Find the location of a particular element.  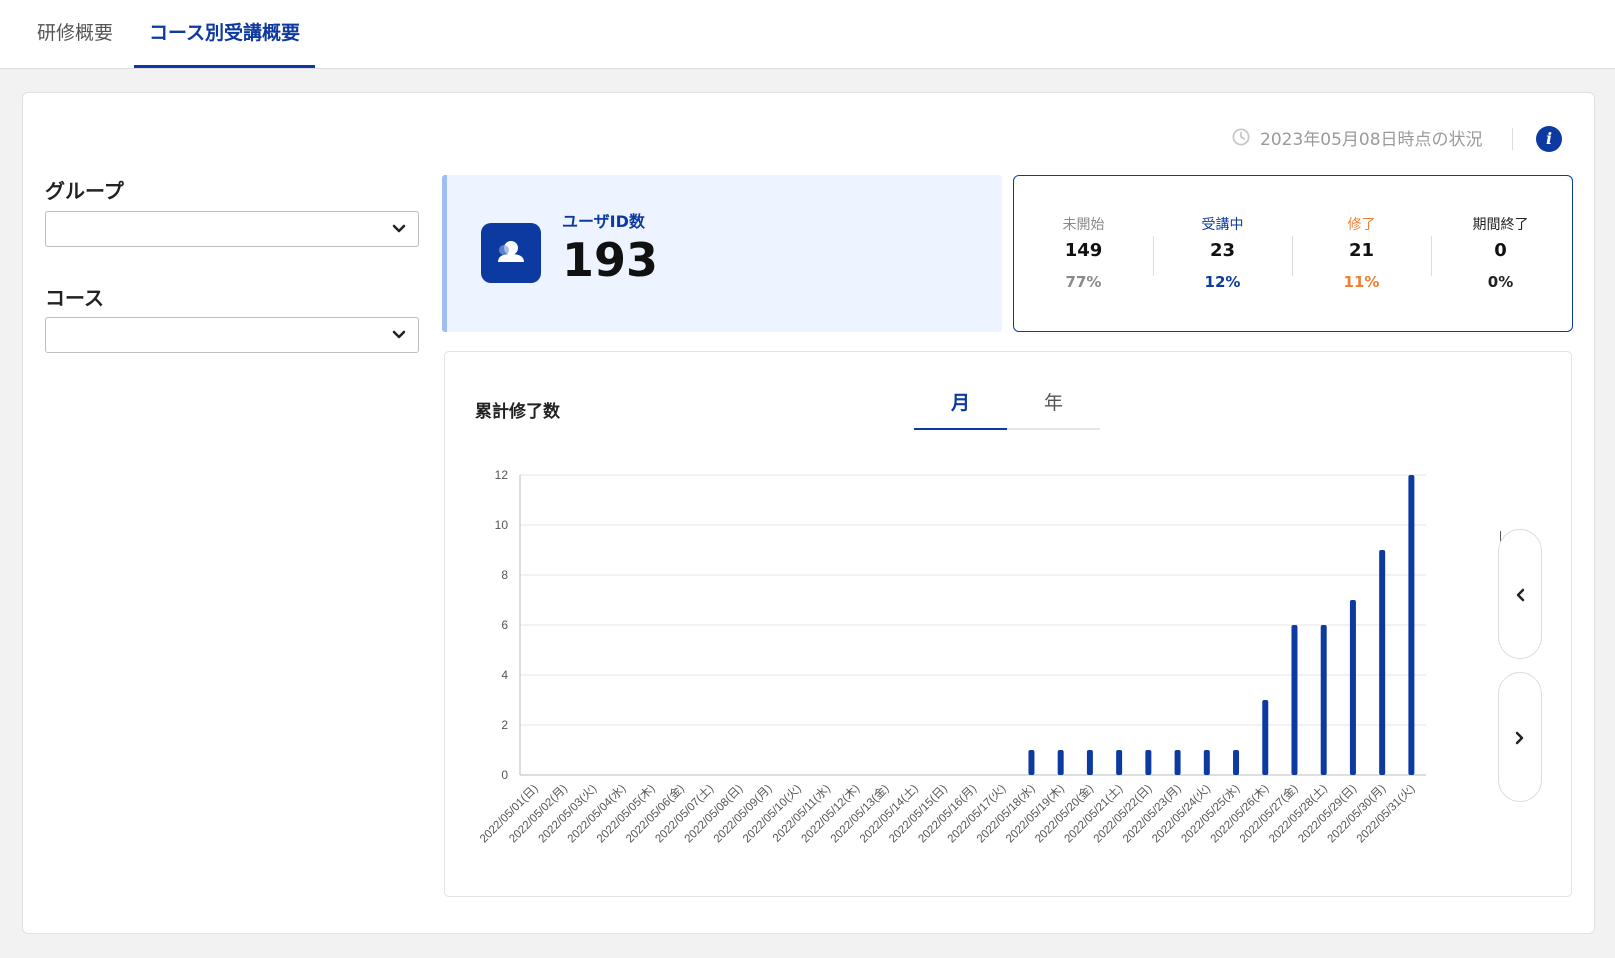

course-select is located at coordinates (232, 335).